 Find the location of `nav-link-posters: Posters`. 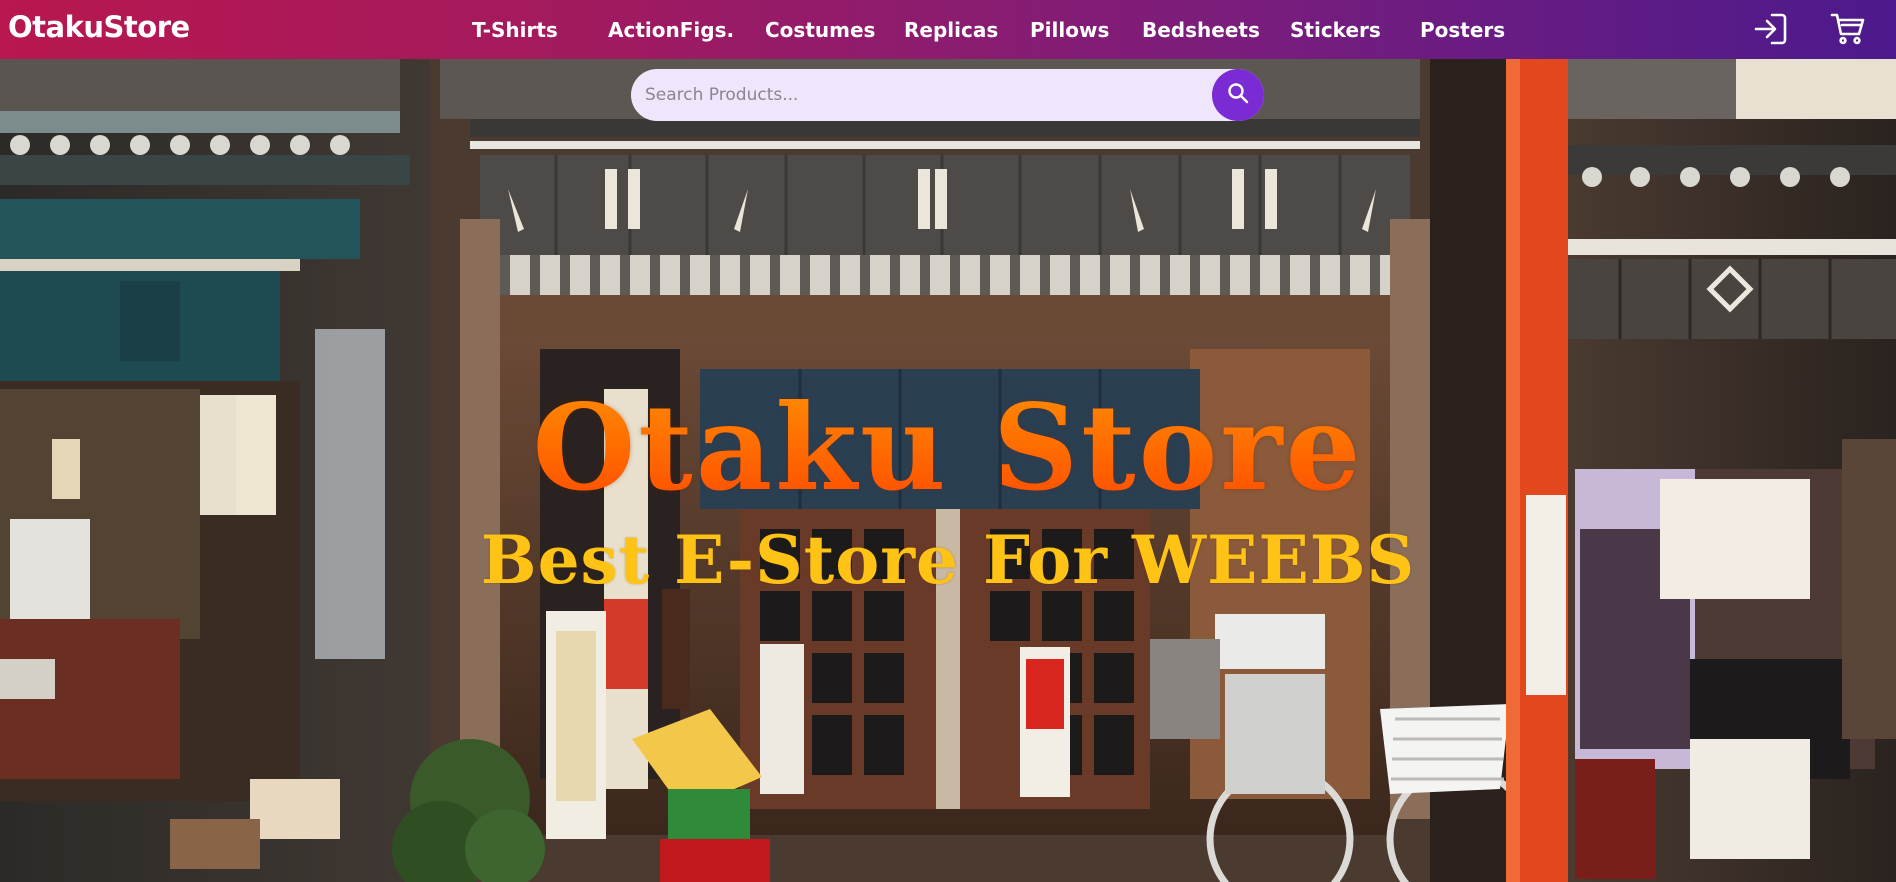

nav-link-posters: Posters is located at coordinates (1462, 30).